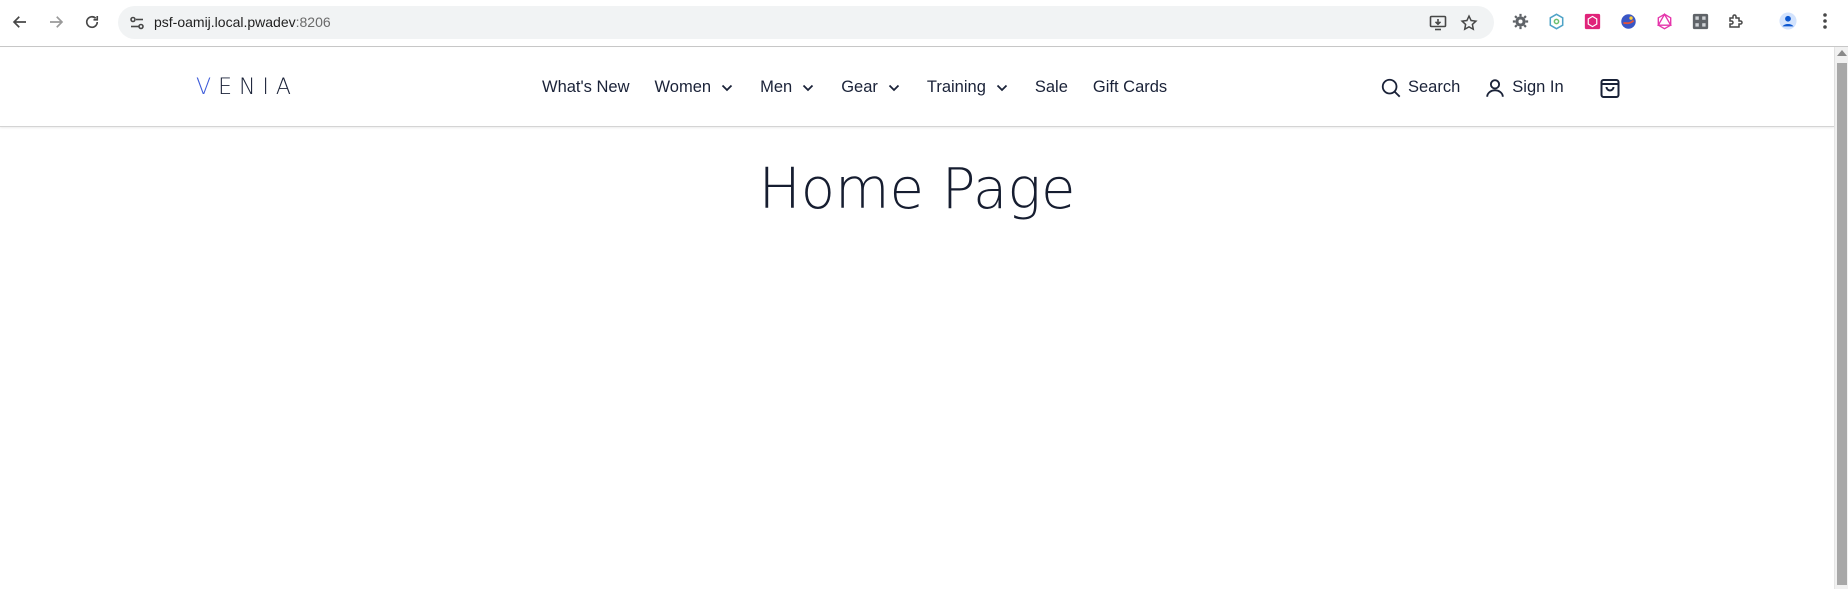 The width and height of the screenshot is (1848, 589). I want to click on gear-extension-icon, so click(1520, 21).